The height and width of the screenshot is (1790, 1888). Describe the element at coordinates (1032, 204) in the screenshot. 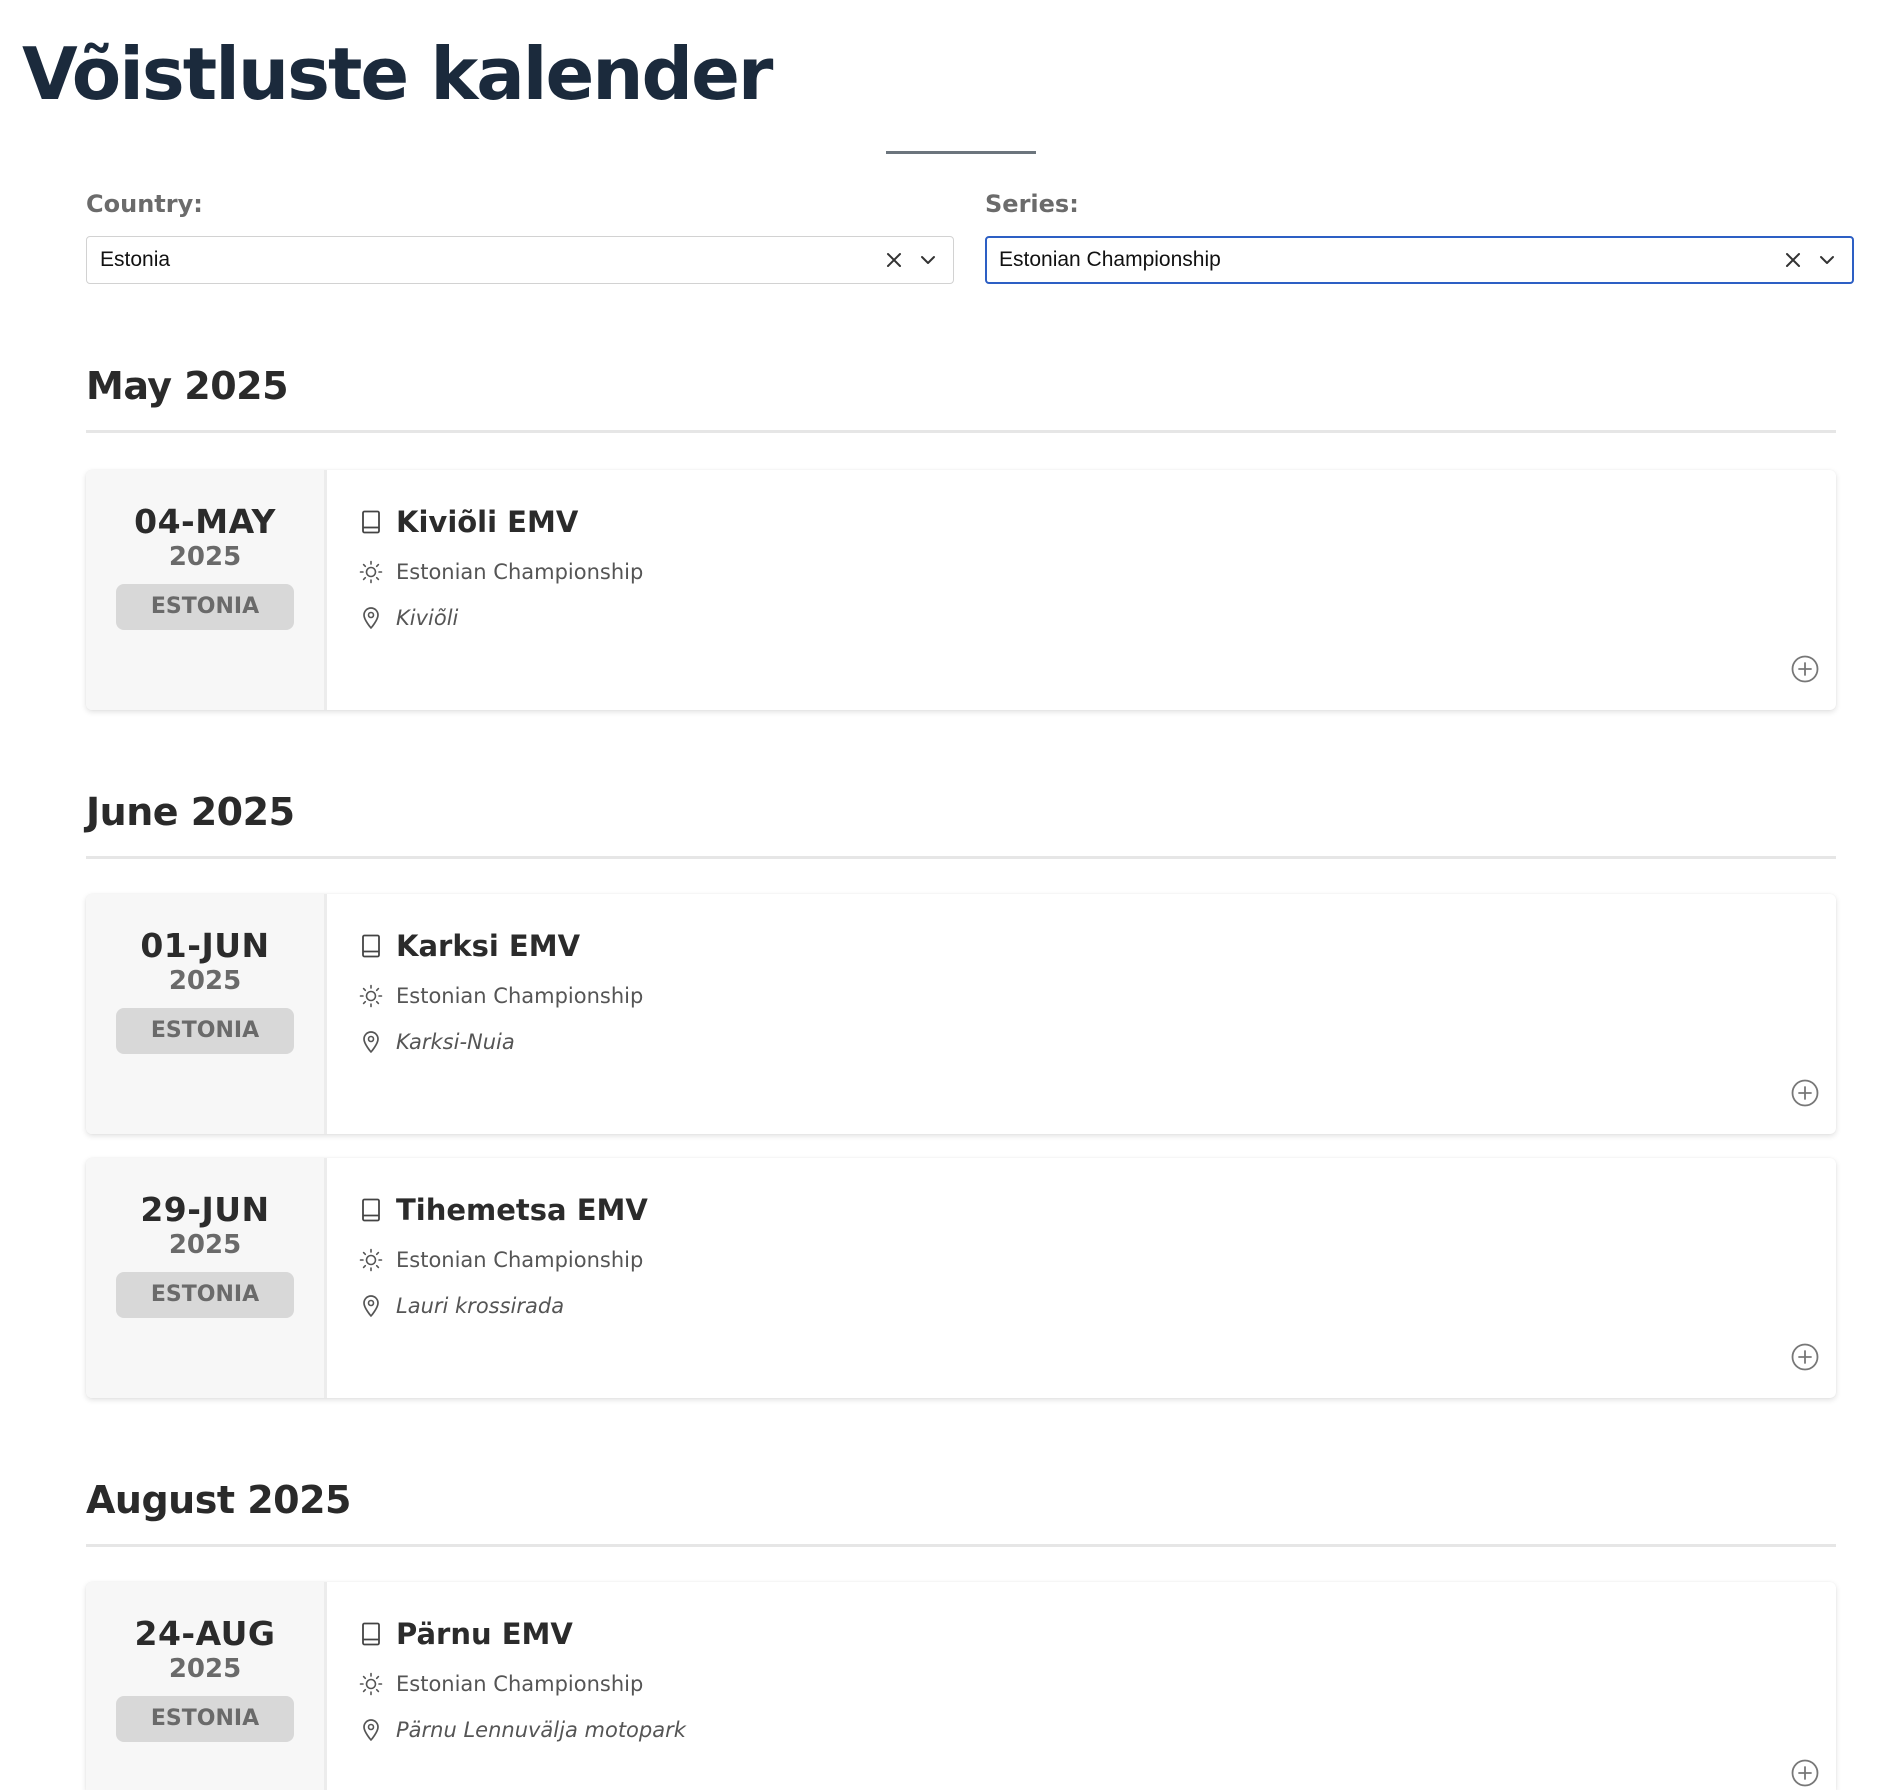

I see `series-filter-label: Series:` at that location.